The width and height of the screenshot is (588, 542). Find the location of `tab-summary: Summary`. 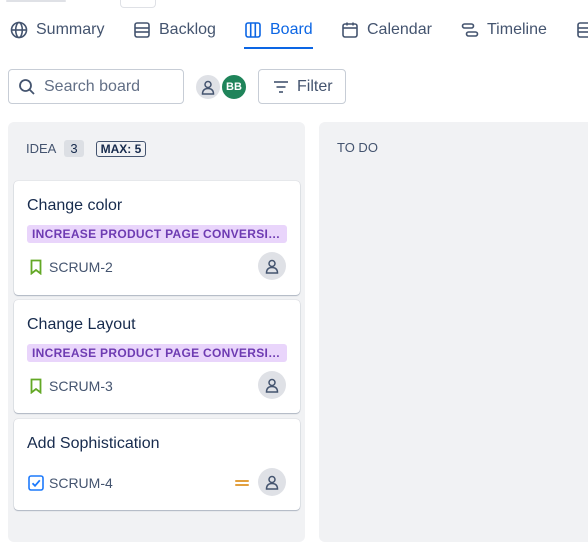

tab-summary: Summary is located at coordinates (57, 30).